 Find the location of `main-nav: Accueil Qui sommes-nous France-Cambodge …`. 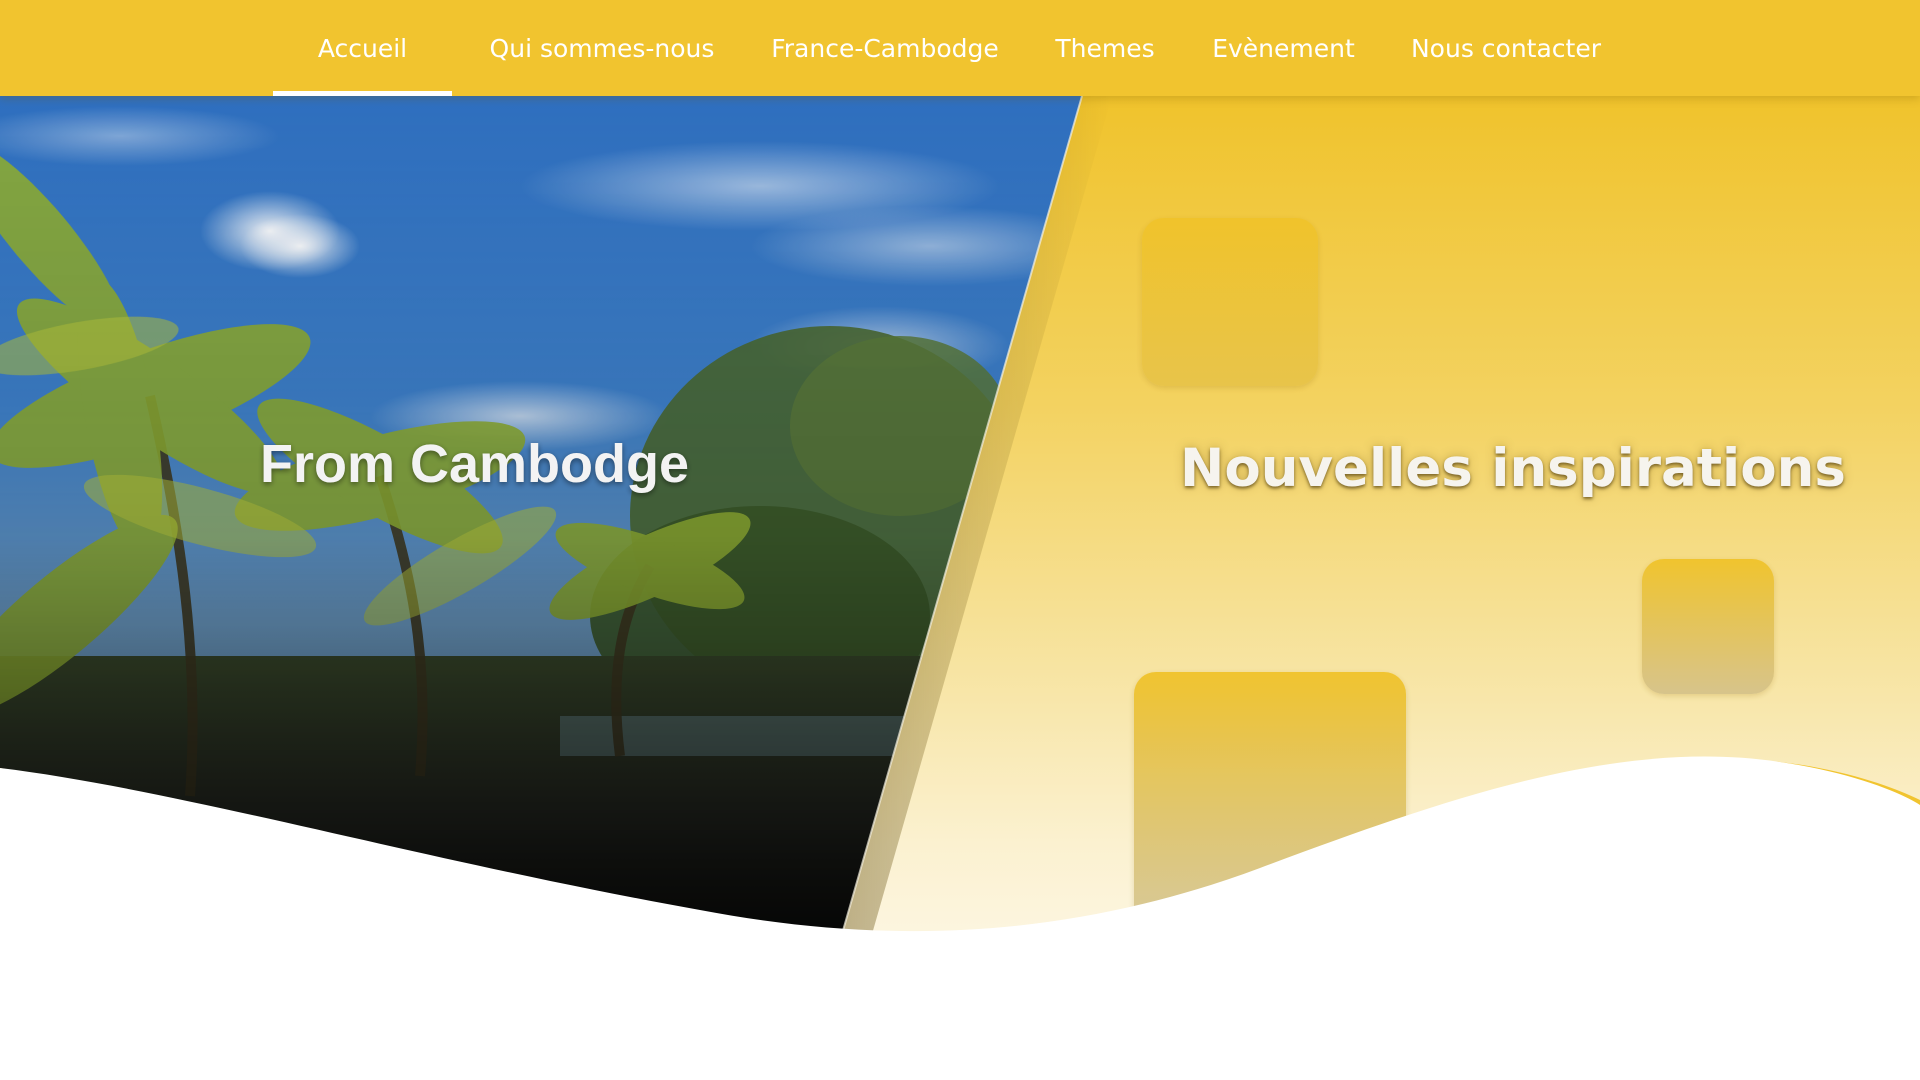

main-nav: Accueil Qui sommes-nous France-Cambodge … is located at coordinates (960, 48).